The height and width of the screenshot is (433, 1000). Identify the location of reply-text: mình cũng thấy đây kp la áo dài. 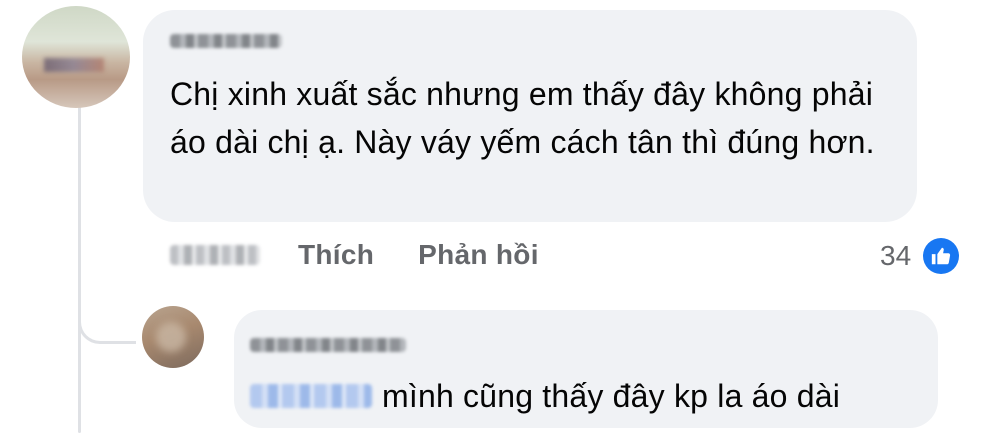
(611, 395).